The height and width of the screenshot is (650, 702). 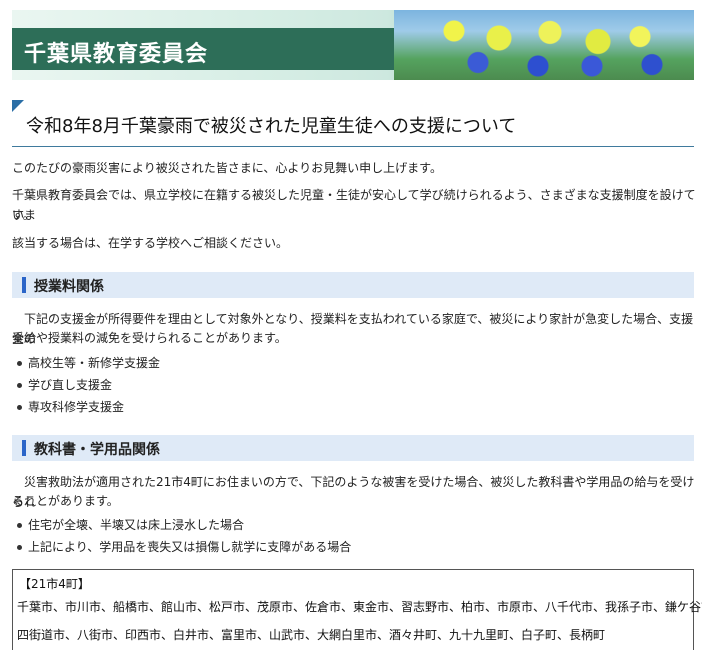 What do you see at coordinates (76, 407) in the screenshot?
I see `list-item-label: 専攻科修学支援金` at bounding box center [76, 407].